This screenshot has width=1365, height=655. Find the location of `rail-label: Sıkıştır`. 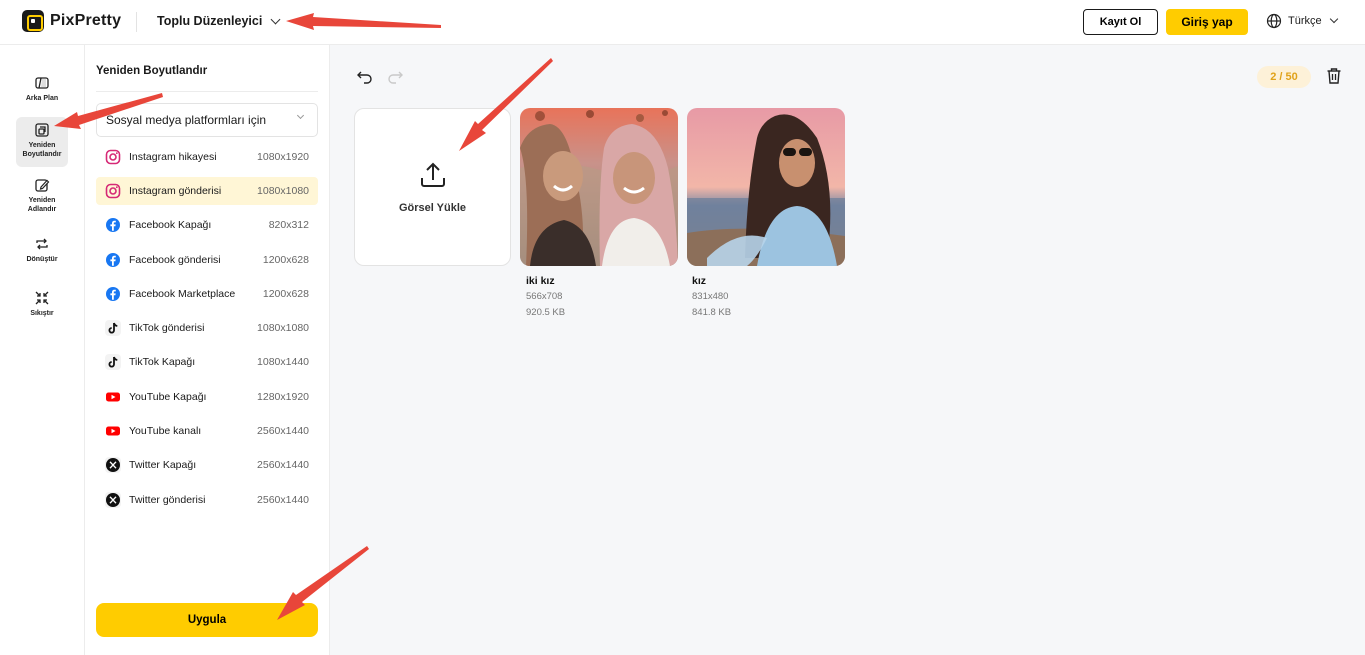

rail-label: Sıkıştır is located at coordinates (42, 313).